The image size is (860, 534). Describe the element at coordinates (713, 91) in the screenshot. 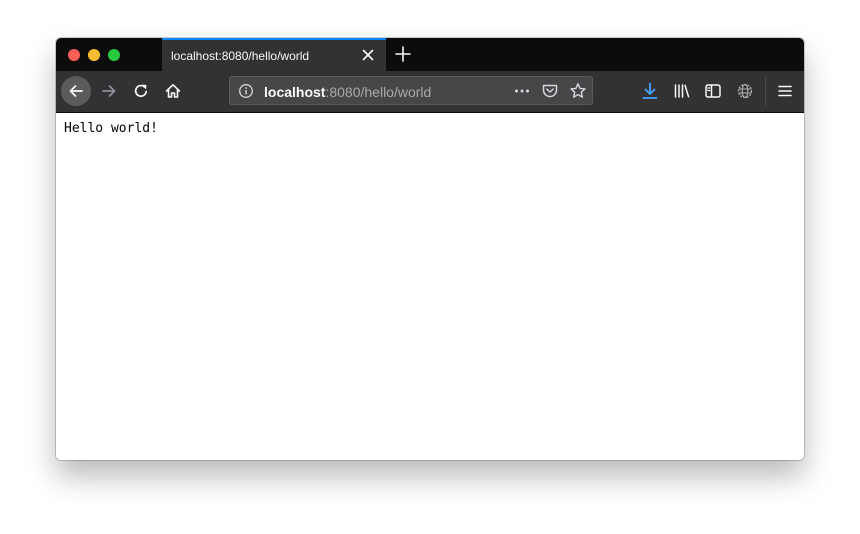

I see `sidebar-icon` at that location.